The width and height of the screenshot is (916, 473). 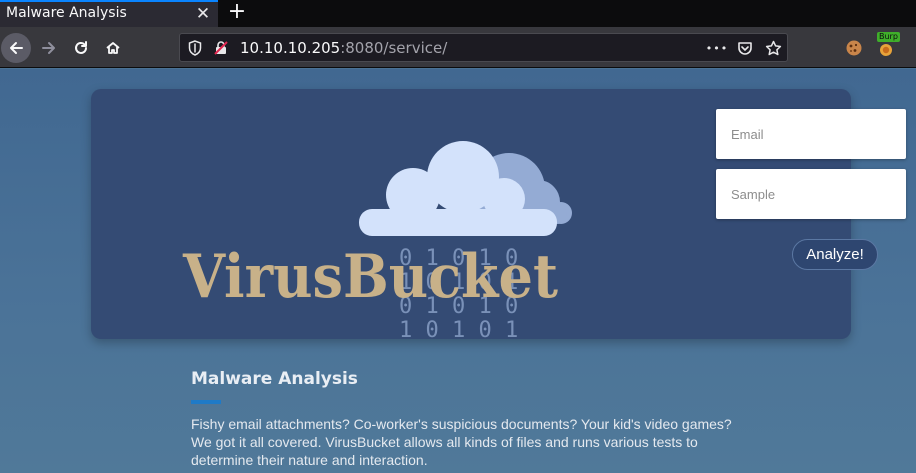 I want to click on url-bar: 10.10.10.205:8080/service/ •••, so click(x=483, y=47).